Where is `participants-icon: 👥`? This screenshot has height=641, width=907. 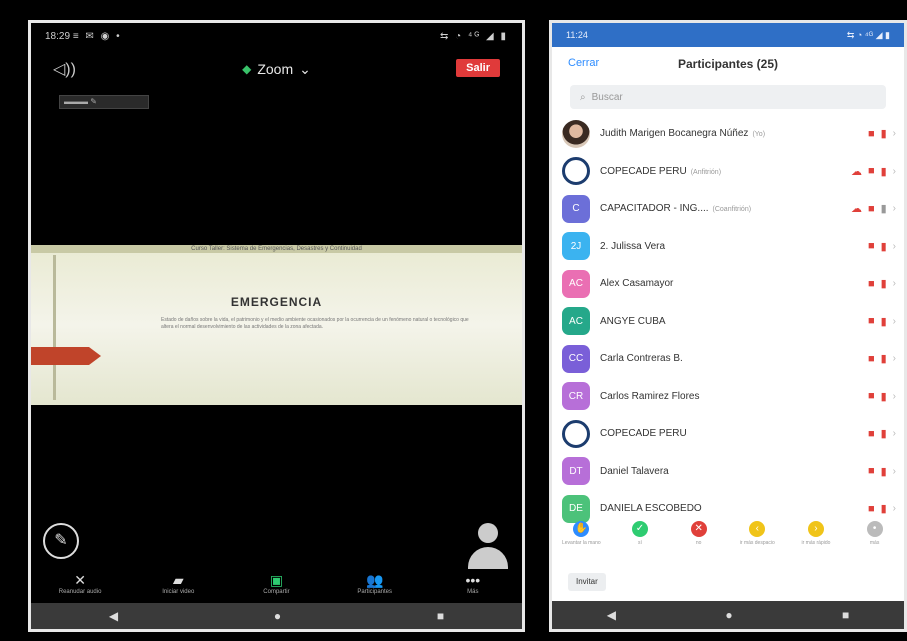
participants-icon: 👥 is located at coordinates (374, 580).